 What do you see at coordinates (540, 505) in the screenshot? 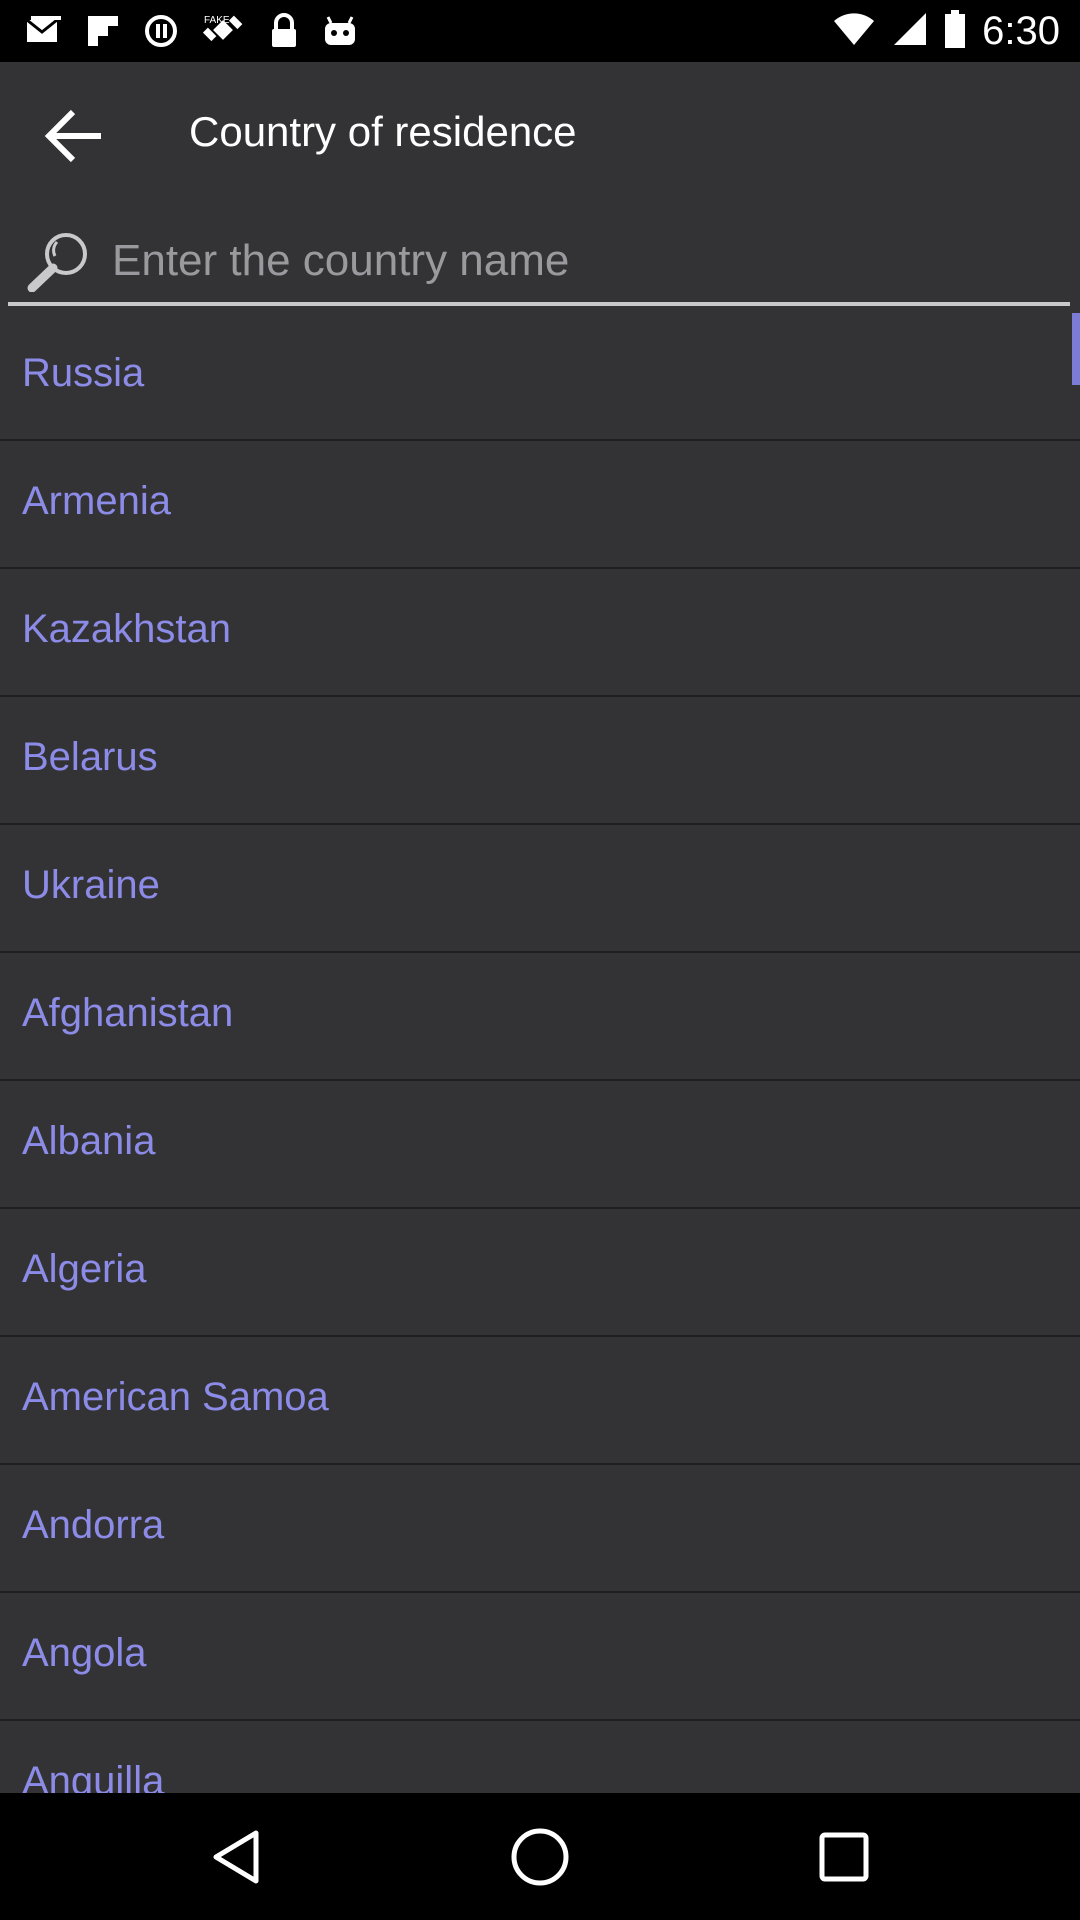
I see `list-item-armenia: Armenia` at bounding box center [540, 505].